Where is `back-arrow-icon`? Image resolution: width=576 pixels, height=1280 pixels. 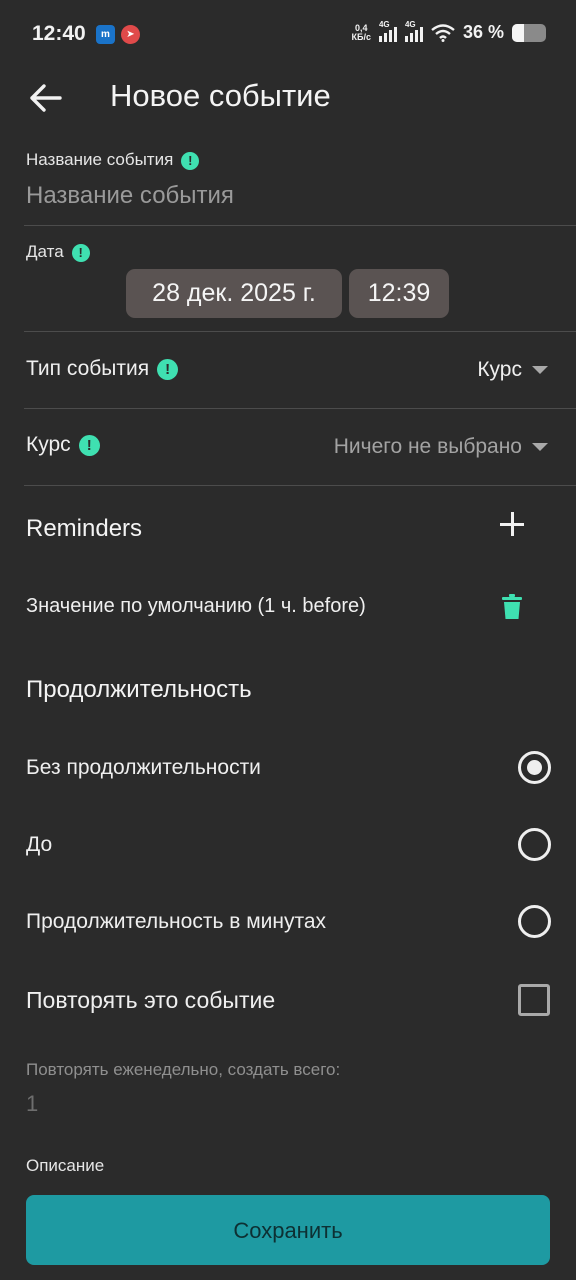
back-arrow-icon is located at coordinates (46, 98).